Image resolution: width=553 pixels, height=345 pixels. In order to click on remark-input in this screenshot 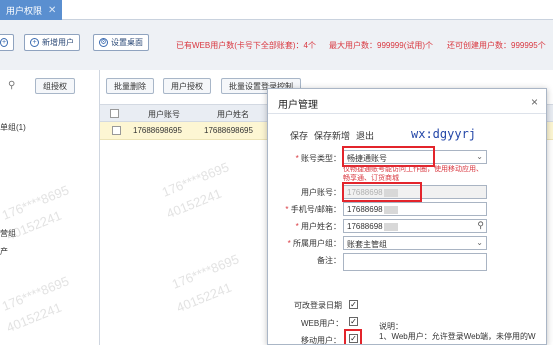, I will do `click(415, 262)`.